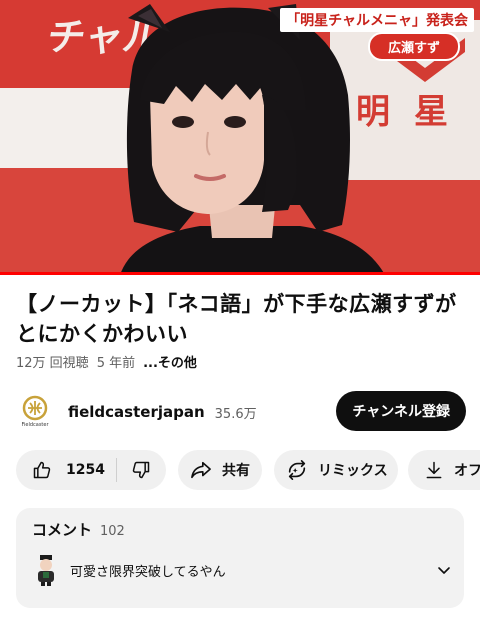 This screenshot has height=623, width=480. Describe the element at coordinates (85, 470) in the screenshot. I see `like-count: 1254` at that location.